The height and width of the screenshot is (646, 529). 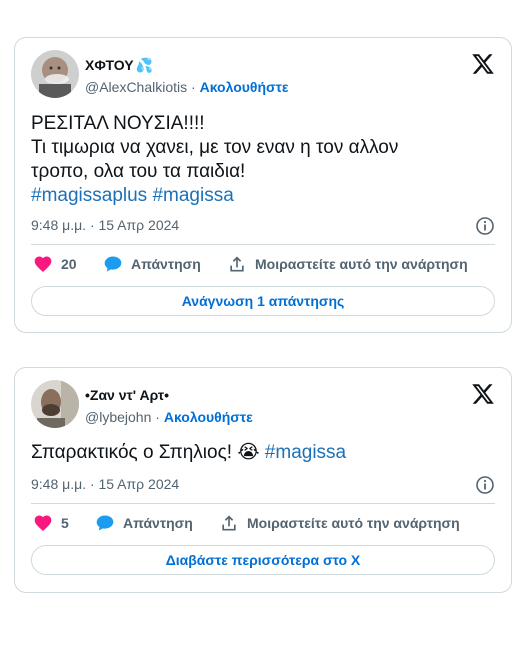 What do you see at coordinates (144, 65) in the screenshot?
I see `sweat-droplets-emoji: 💦` at bounding box center [144, 65].